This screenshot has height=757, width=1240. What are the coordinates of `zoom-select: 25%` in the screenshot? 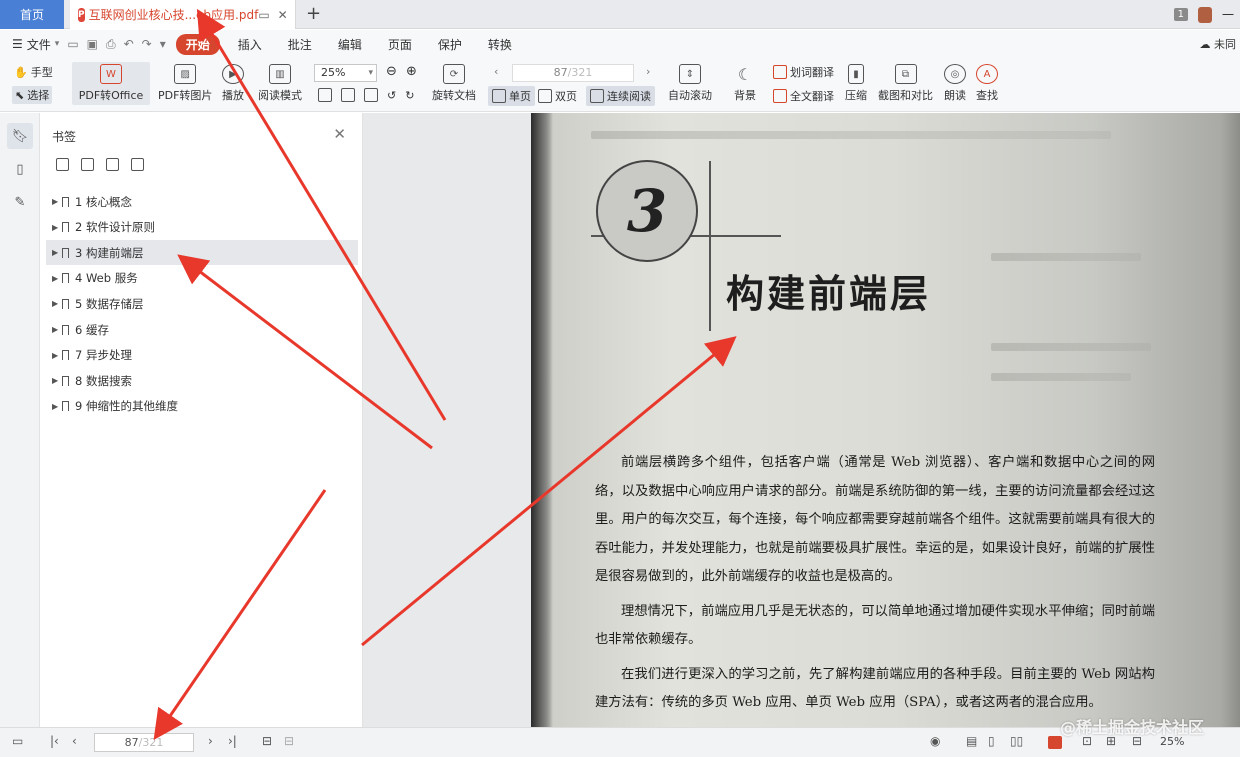 It's located at (345, 73).